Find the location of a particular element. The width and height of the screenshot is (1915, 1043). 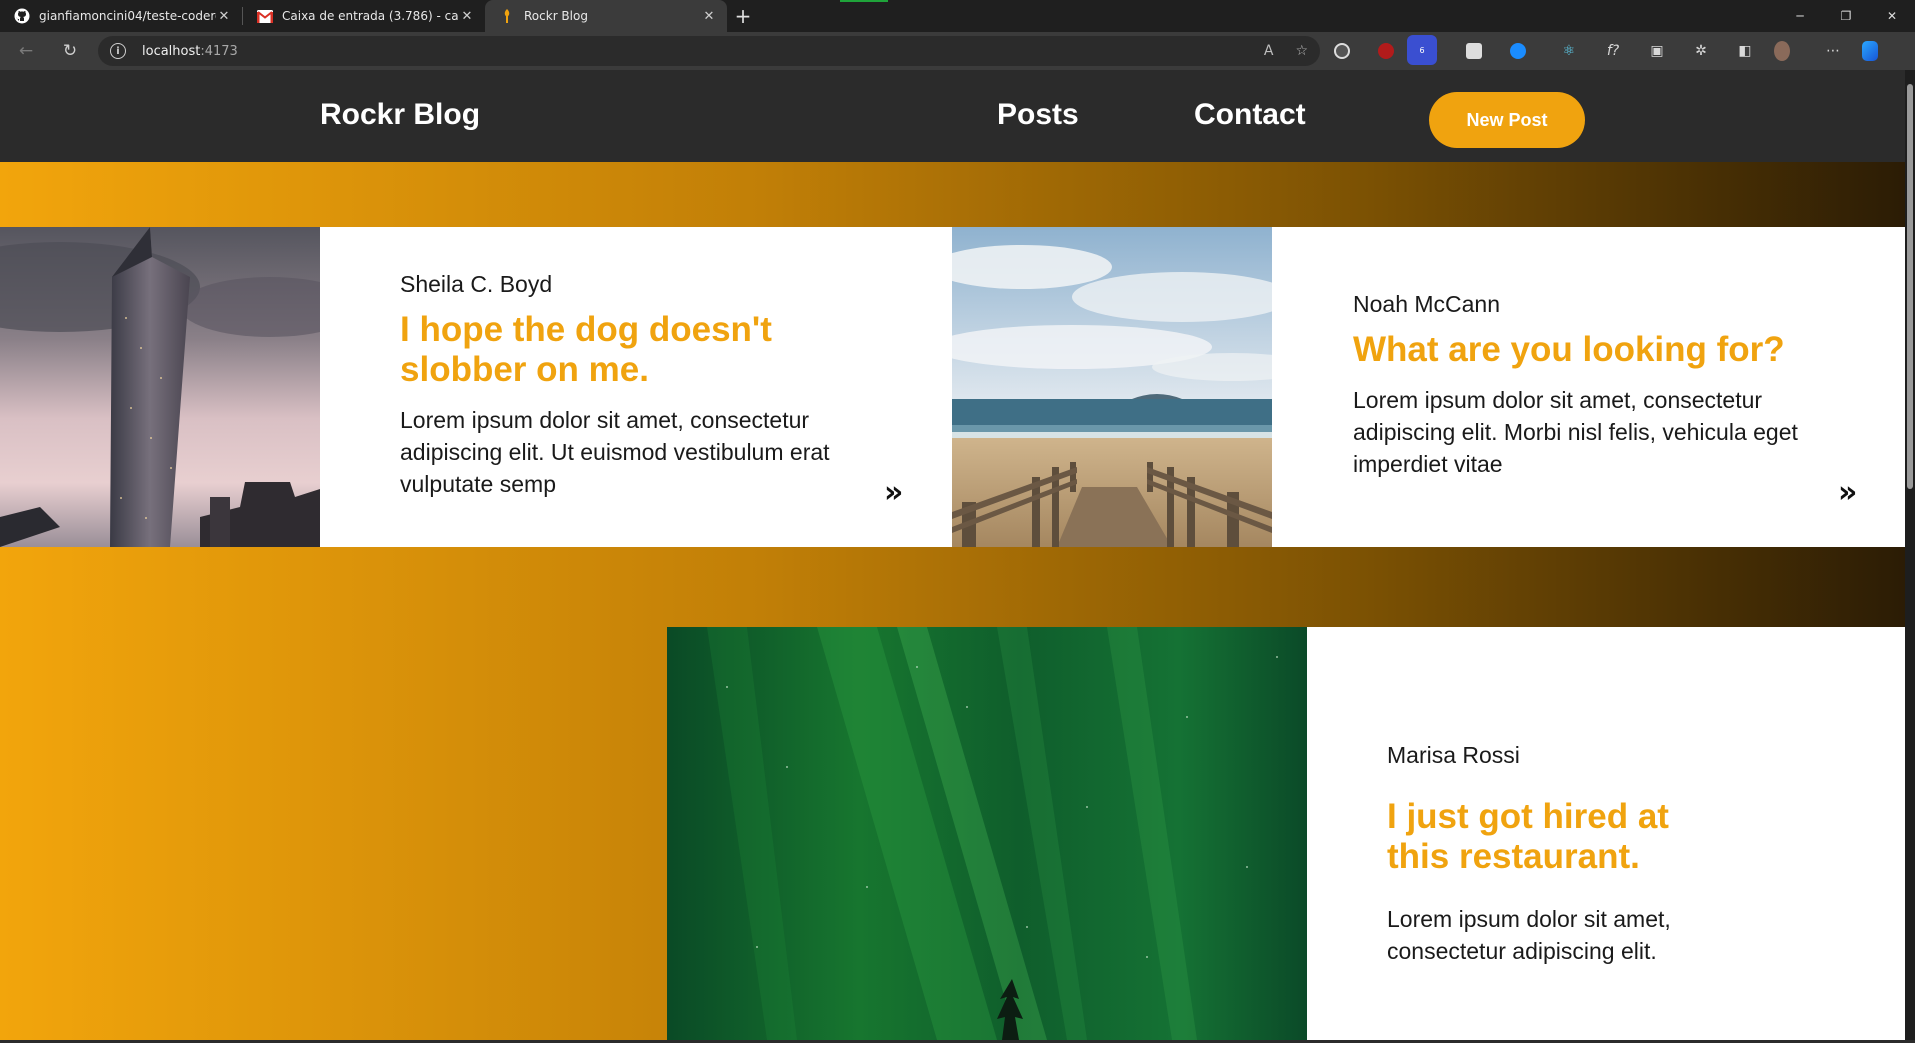

extension-ublock-icon is located at coordinates (1393, 51).